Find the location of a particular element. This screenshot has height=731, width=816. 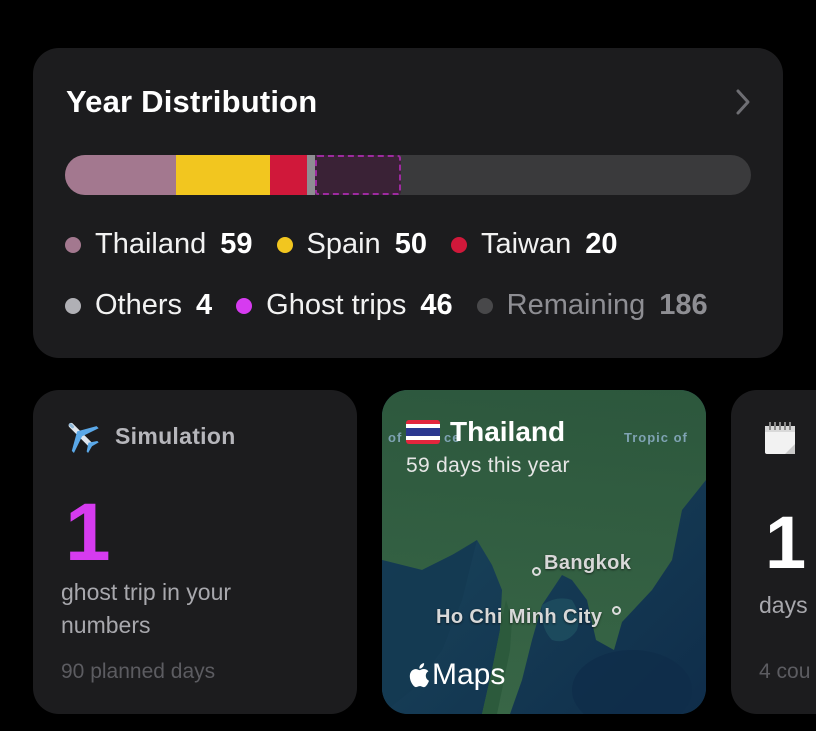

bar-segment-spain is located at coordinates (222, 175).